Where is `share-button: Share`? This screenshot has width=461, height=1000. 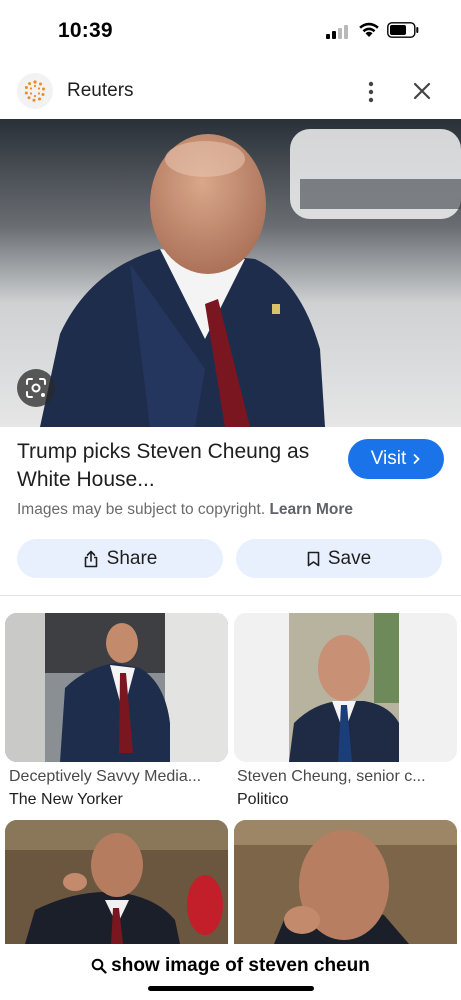
share-button: Share is located at coordinates (120, 558).